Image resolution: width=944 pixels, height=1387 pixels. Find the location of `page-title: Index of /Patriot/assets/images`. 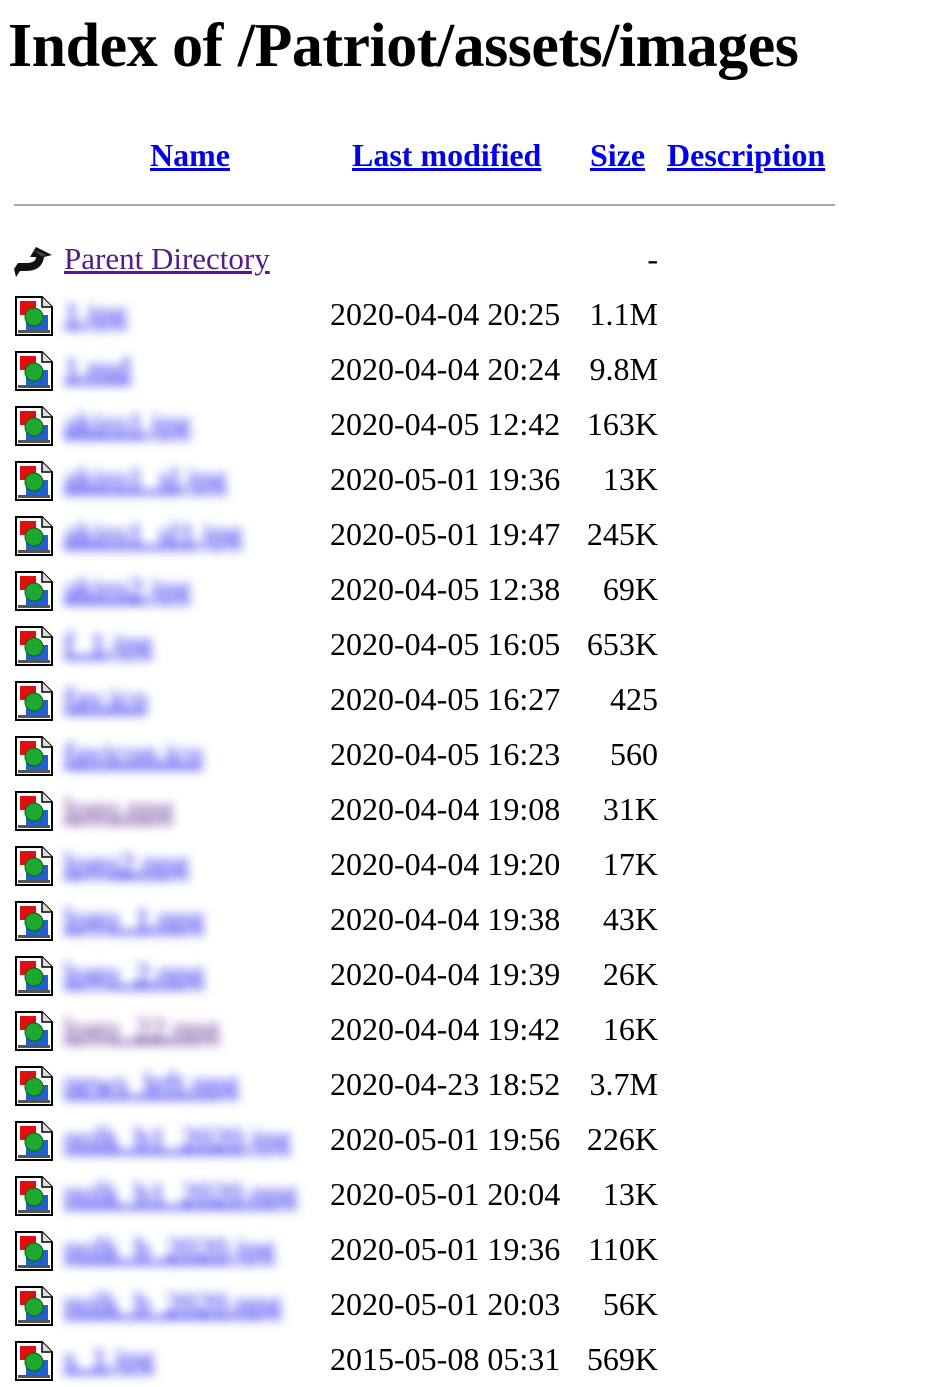

page-title: Index of /Patriot/assets/images is located at coordinates (403, 46).